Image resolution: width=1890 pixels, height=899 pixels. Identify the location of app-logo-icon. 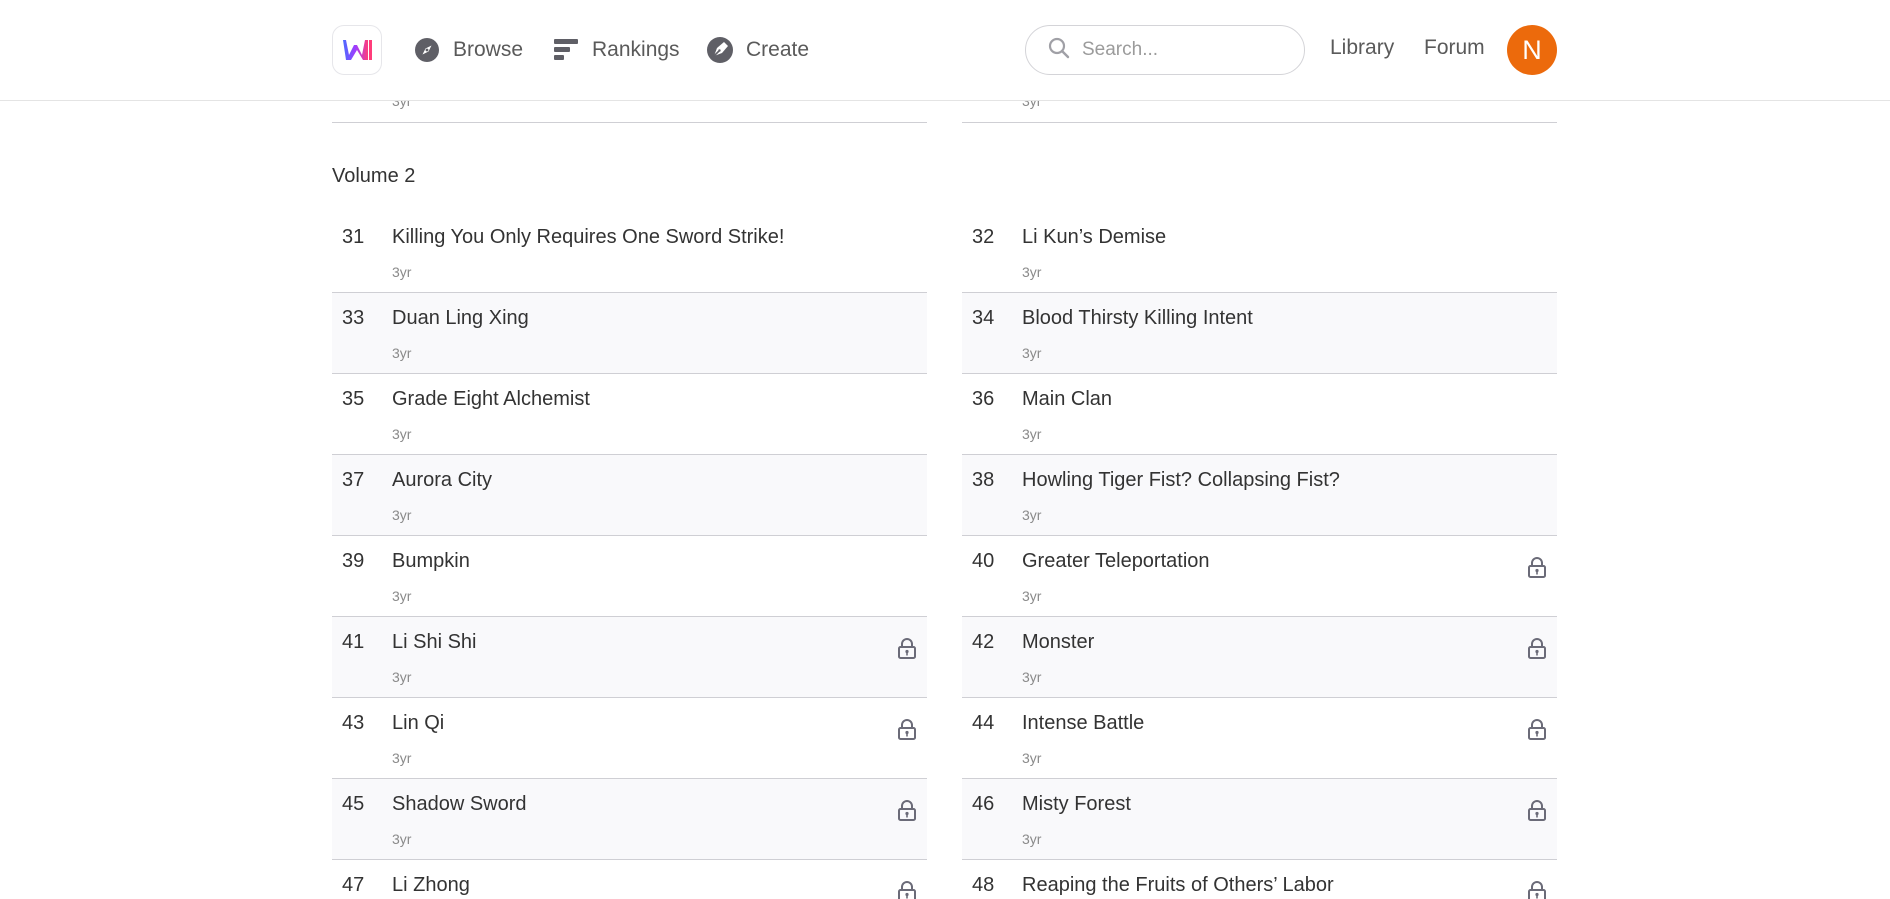
(357, 50).